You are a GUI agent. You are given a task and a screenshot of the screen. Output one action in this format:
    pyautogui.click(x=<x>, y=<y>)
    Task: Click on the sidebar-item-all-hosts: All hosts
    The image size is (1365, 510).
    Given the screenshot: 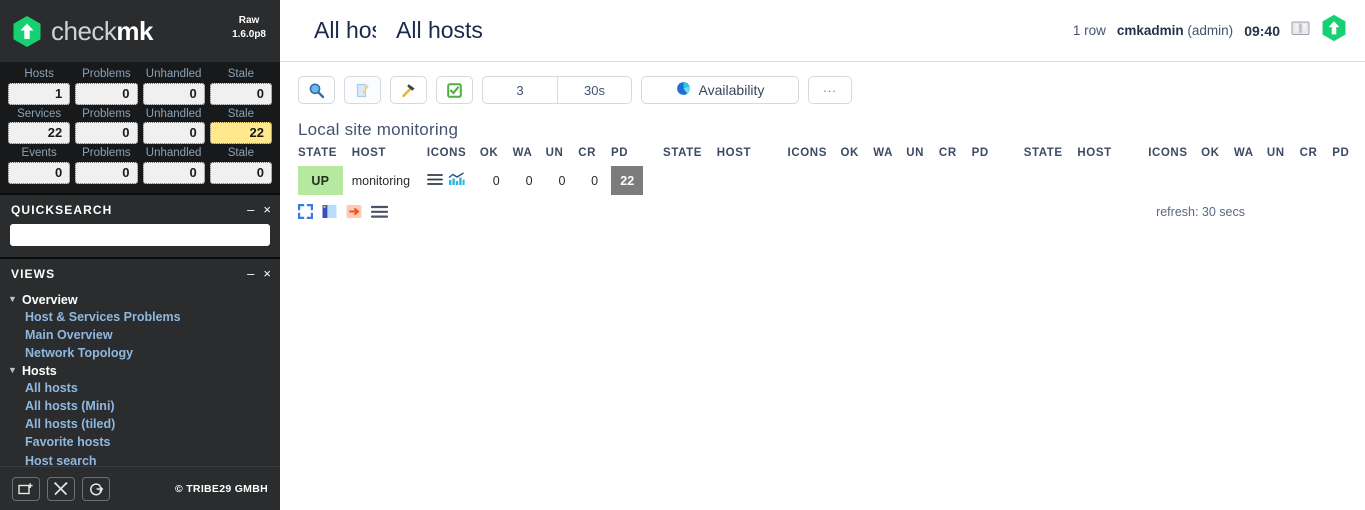 What is the action you would take?
    pyautogui.click(x=140, y=388)
    